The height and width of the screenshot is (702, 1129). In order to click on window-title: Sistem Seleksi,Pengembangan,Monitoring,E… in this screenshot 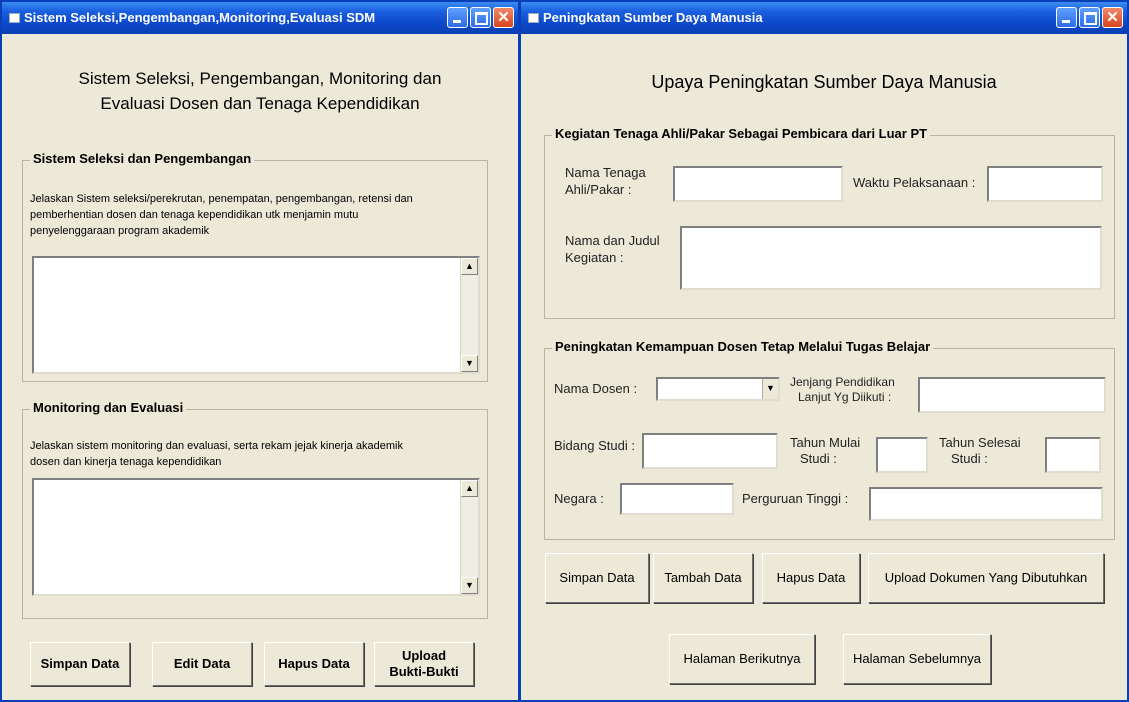, I will do `click(200, 17)`.